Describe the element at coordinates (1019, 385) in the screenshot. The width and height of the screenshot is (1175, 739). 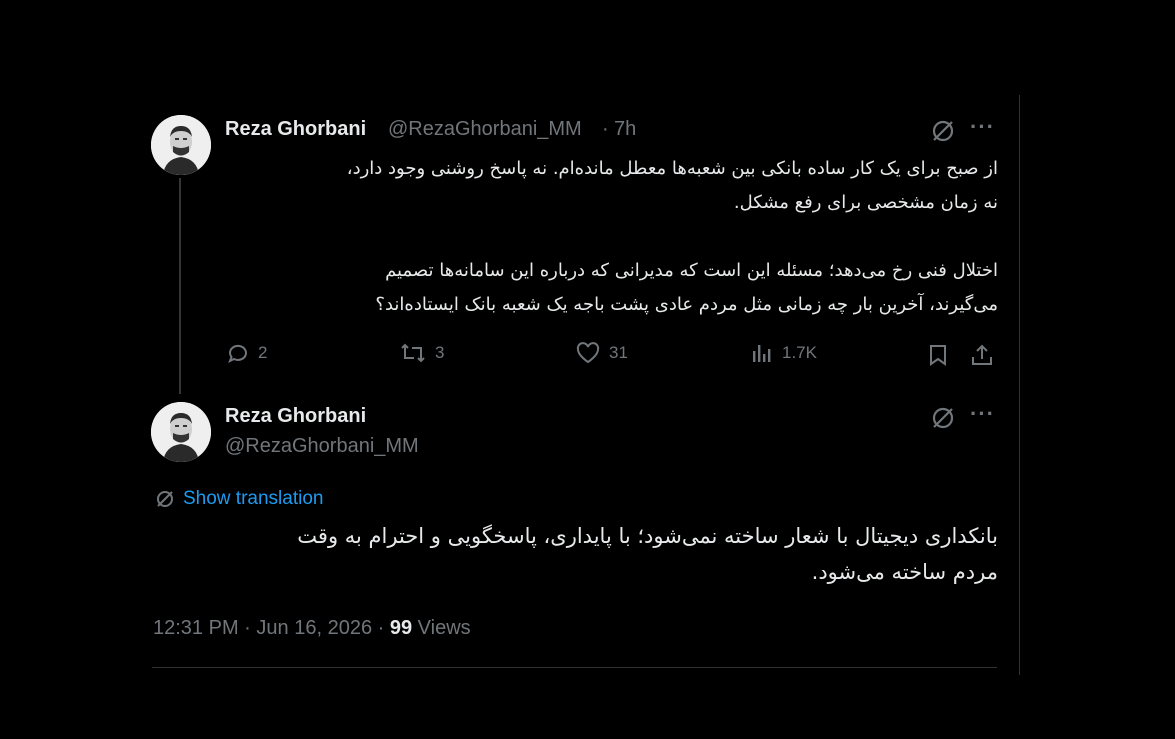
I see `column-divider` at that location.